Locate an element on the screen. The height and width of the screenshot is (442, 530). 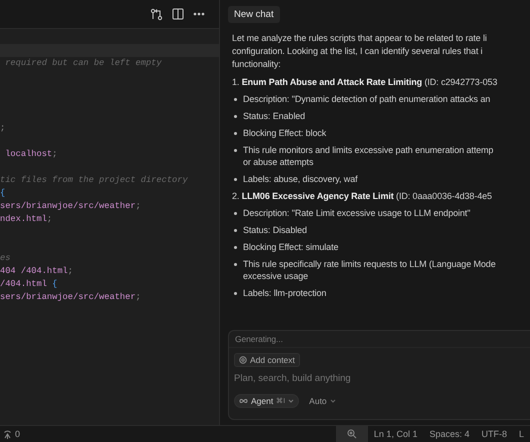
code-line: ; is located at coordinates (3, 128).